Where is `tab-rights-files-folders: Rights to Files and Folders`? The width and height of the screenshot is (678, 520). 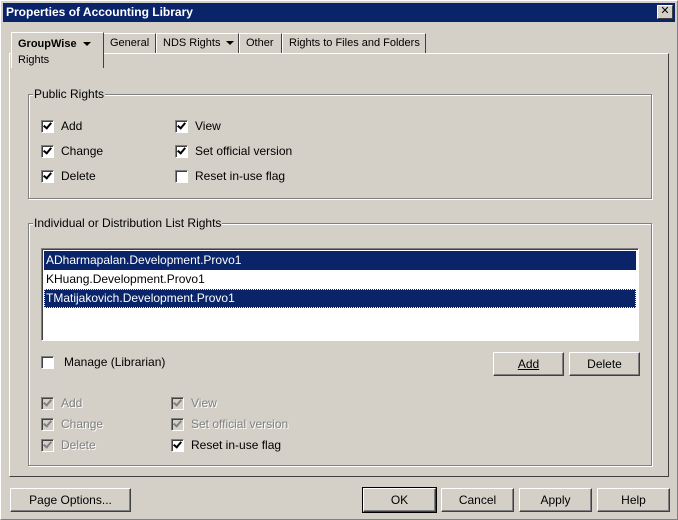 tab-rights-files-folders: Rights to Files and Folders is located at coordinates (354, 43).